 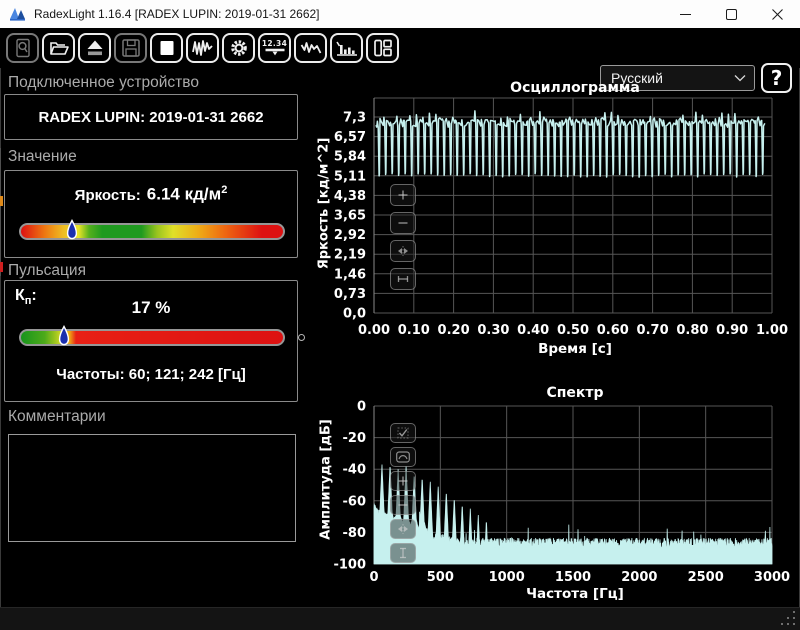 I want to click on maximize-button, so click(x=731, y=14).